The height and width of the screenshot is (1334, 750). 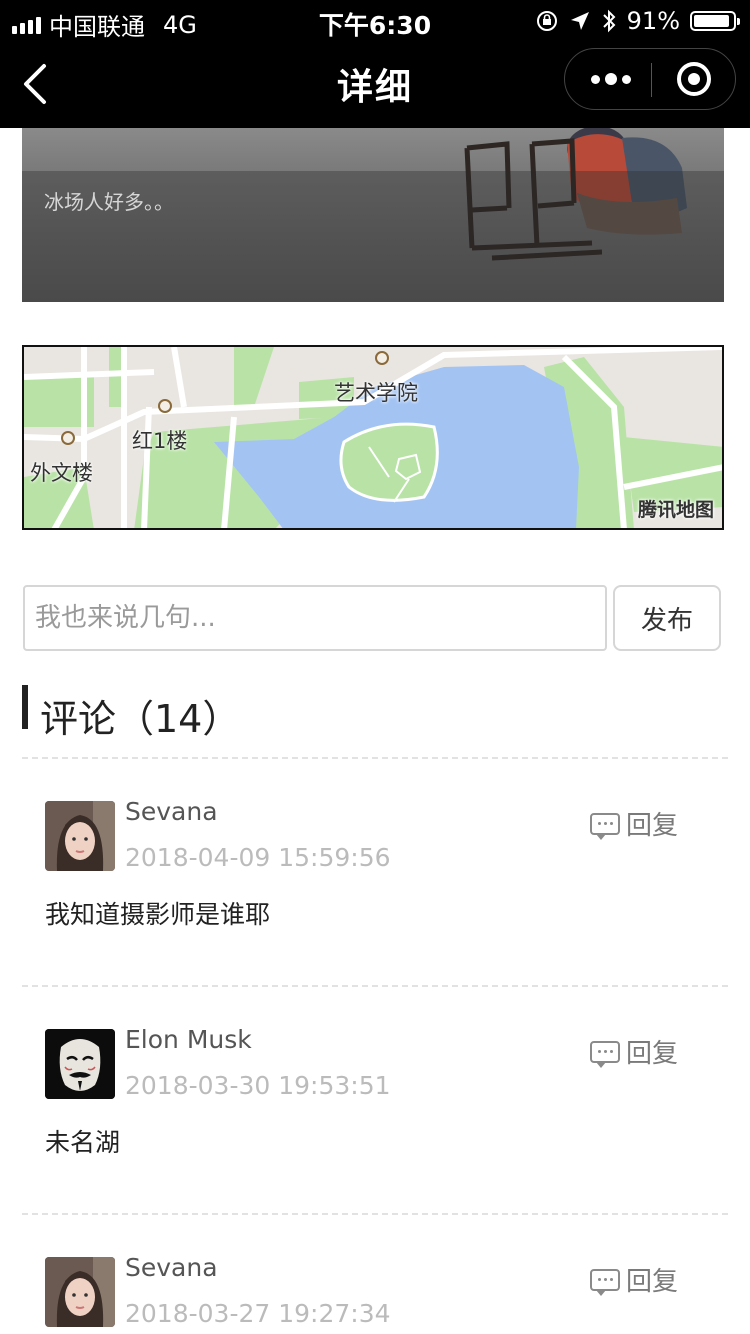 I want to click on bluetooth-icon, so click(x=609, y=21).